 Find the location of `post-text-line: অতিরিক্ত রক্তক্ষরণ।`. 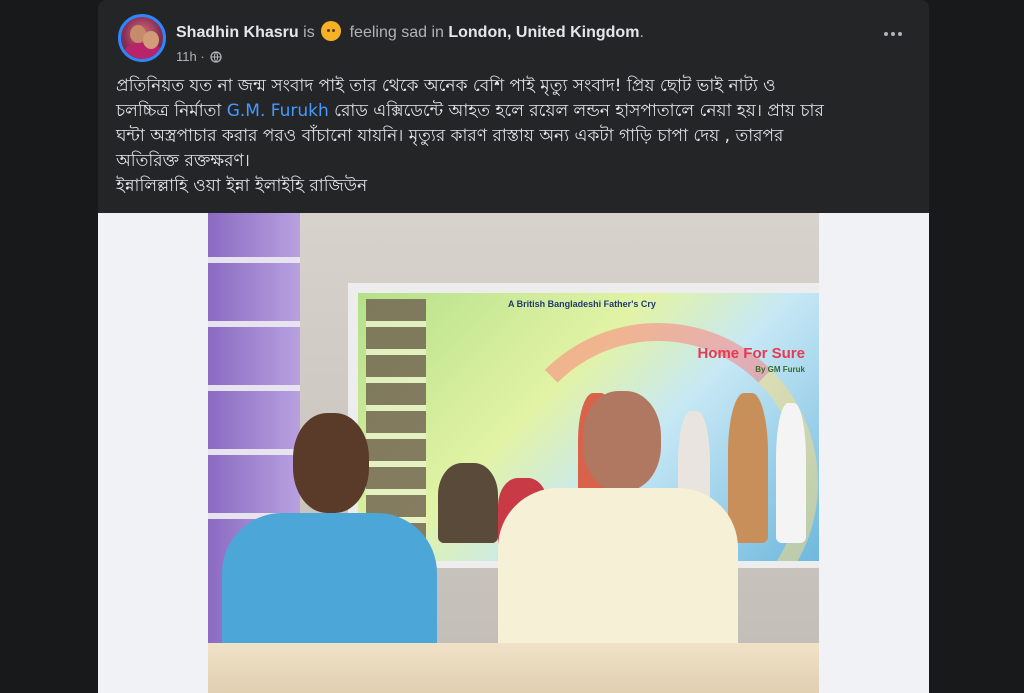

post-text-line: অতিরিক্ত রক্তক্ষরণ। is located at coordinates (183, 161).